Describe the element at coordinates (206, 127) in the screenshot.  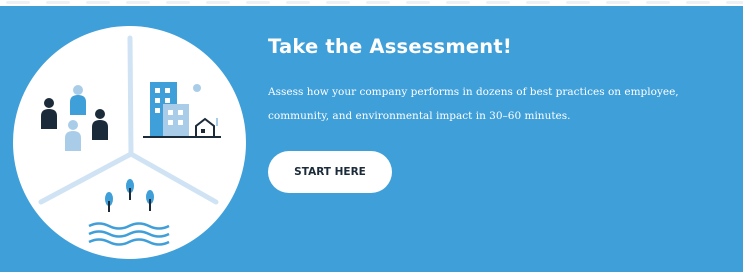
I see `house-icon` at that location.